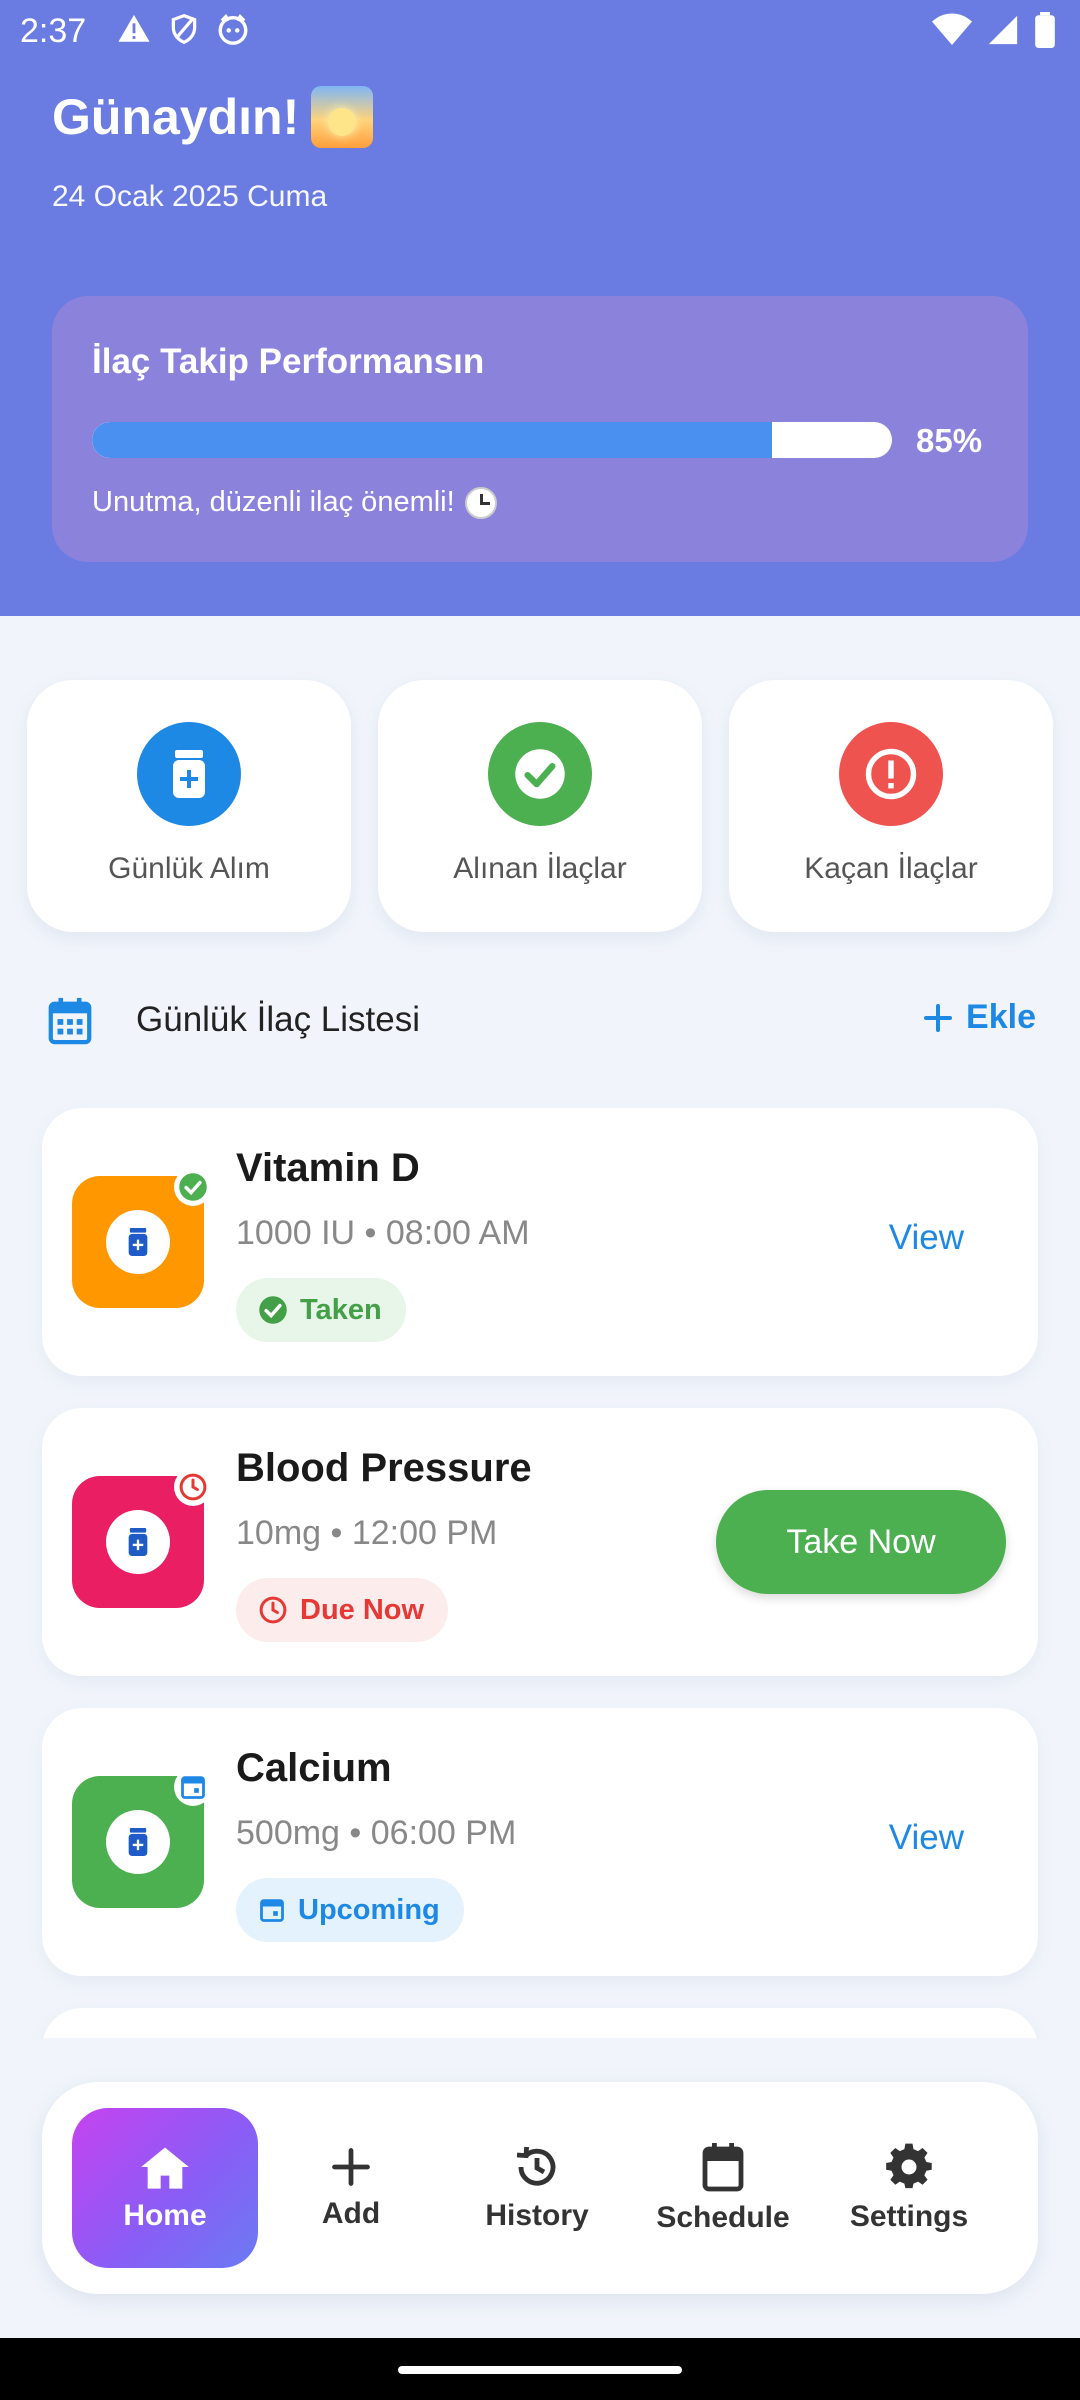  What do you see at coordinates (273, 502) in the screenshot?
I see `performance-note-text: Unutma, düzenli ilaç önemli!` at bounding box center [273, 502].